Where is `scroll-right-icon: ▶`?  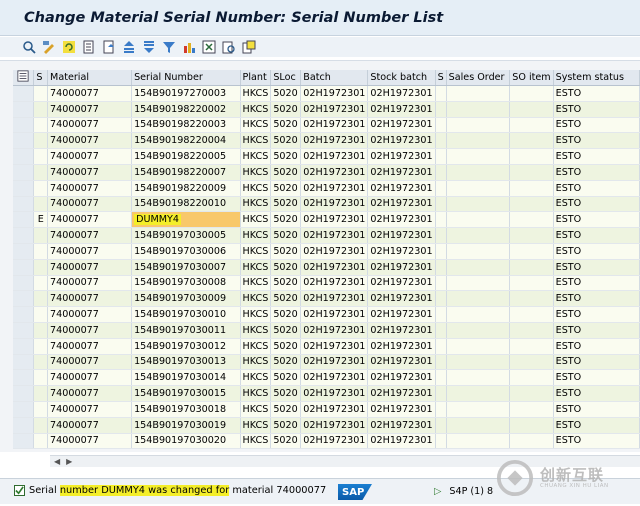 scroll-right-icon: ▶ is located at coordinates (69, 461).